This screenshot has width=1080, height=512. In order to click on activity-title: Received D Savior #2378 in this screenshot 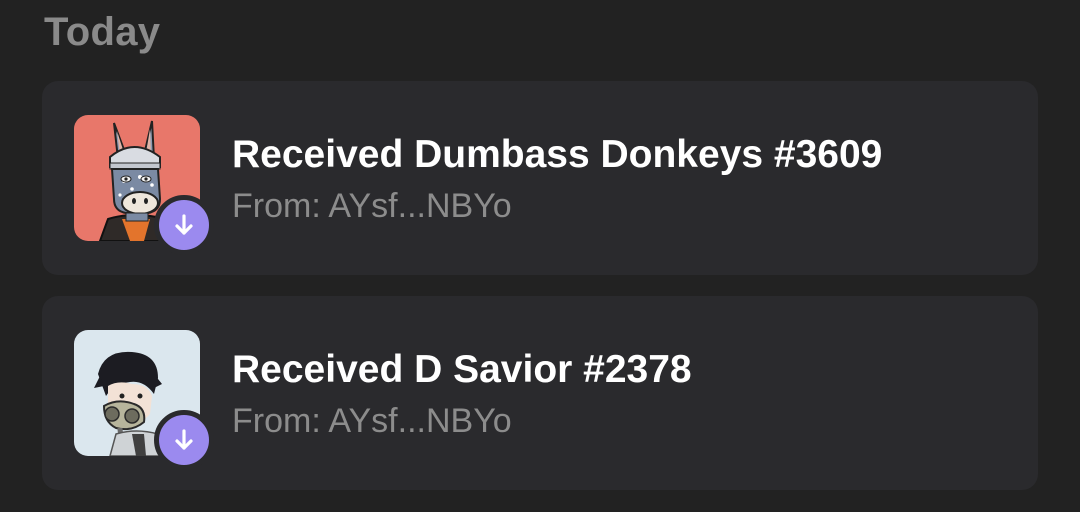, I will do `click(462, 369)`.